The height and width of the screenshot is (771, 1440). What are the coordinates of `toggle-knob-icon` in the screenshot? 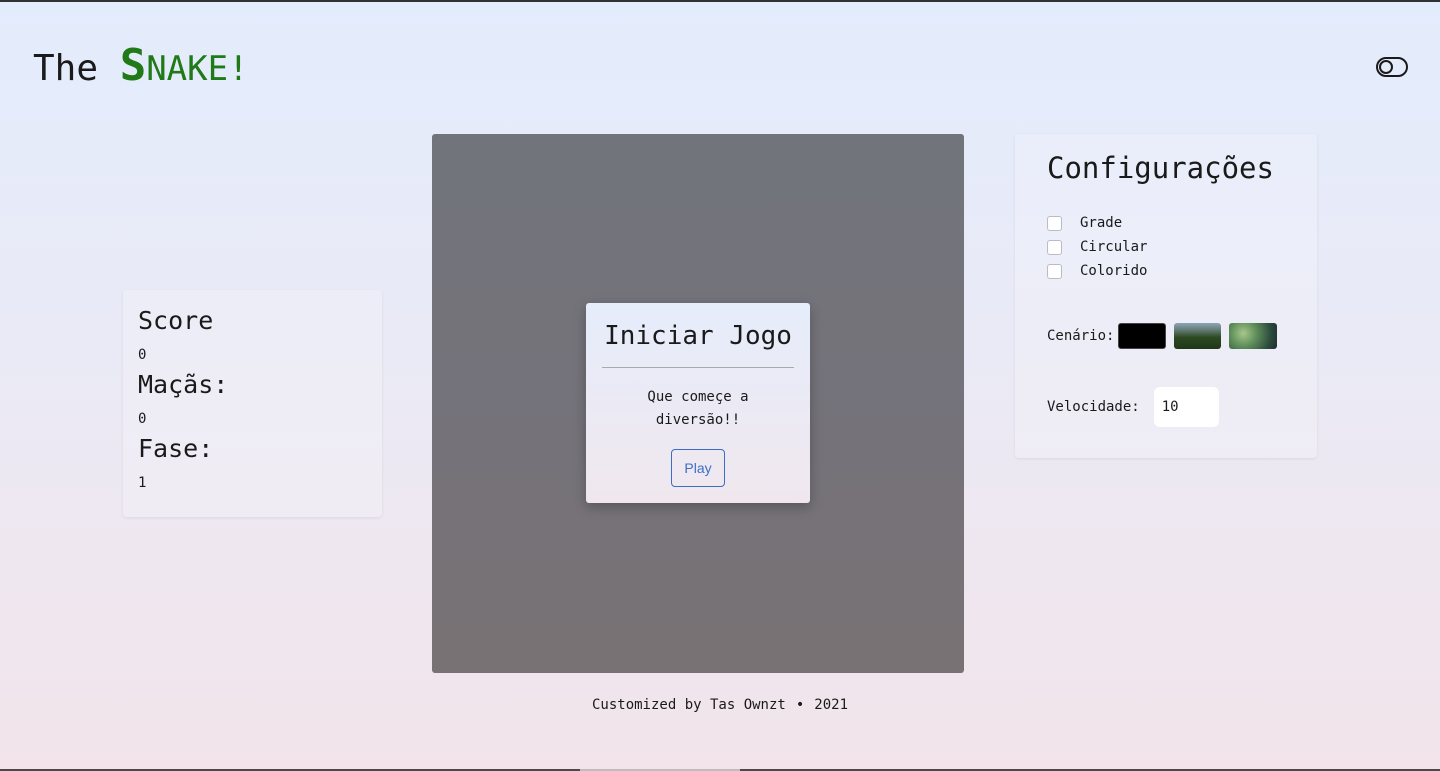 It's located at (1386, 67).